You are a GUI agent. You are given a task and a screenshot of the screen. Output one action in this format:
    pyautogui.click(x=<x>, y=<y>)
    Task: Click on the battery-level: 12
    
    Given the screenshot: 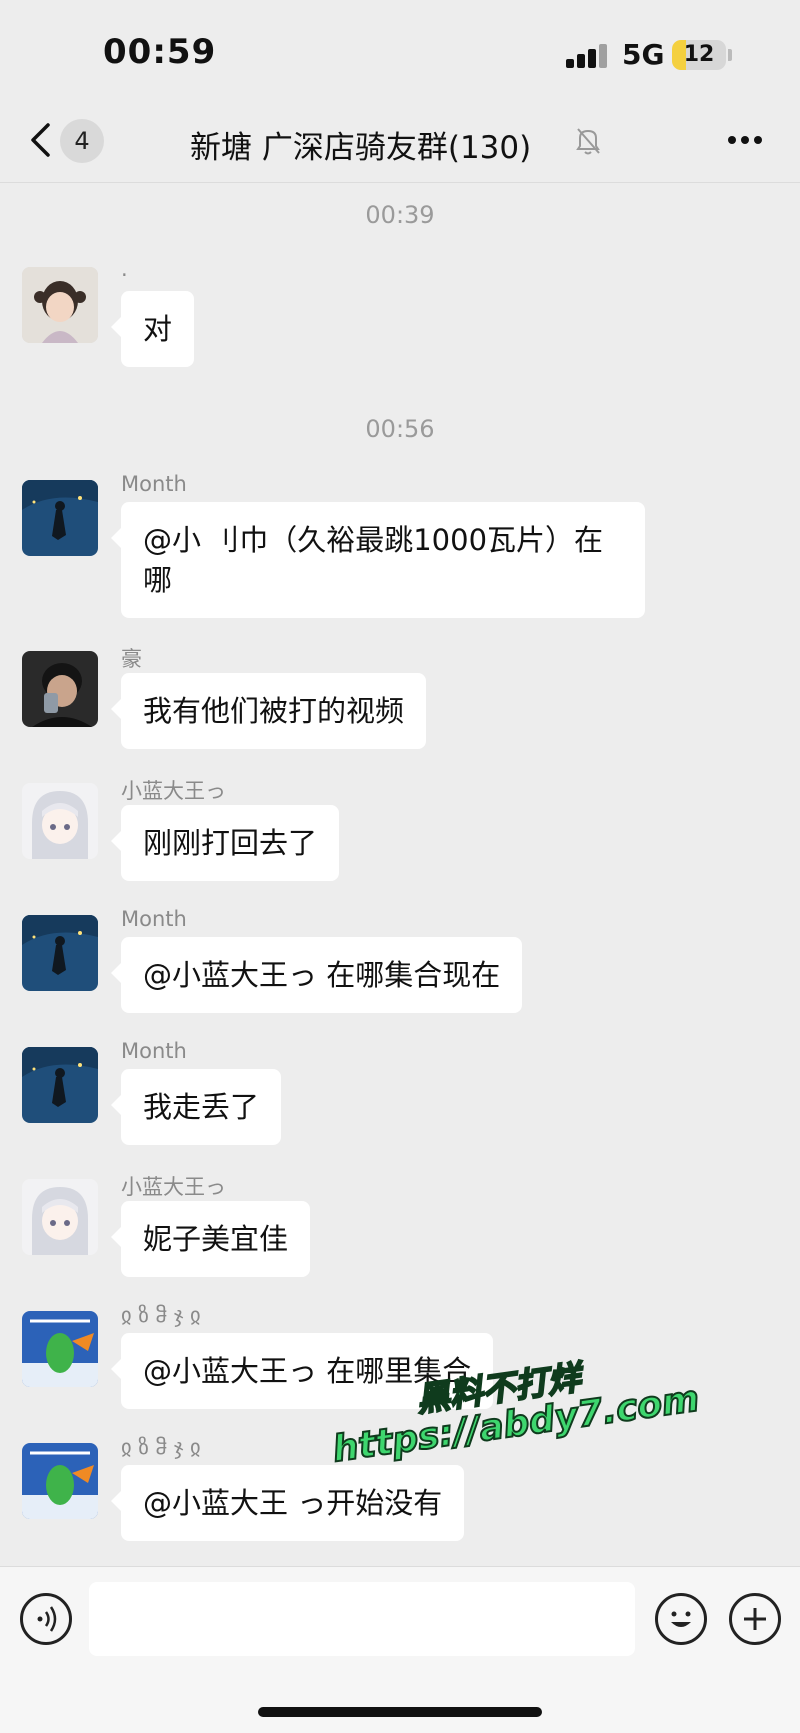 What is the action you would take?
    pyautogui.click(x=699, y=54)
    